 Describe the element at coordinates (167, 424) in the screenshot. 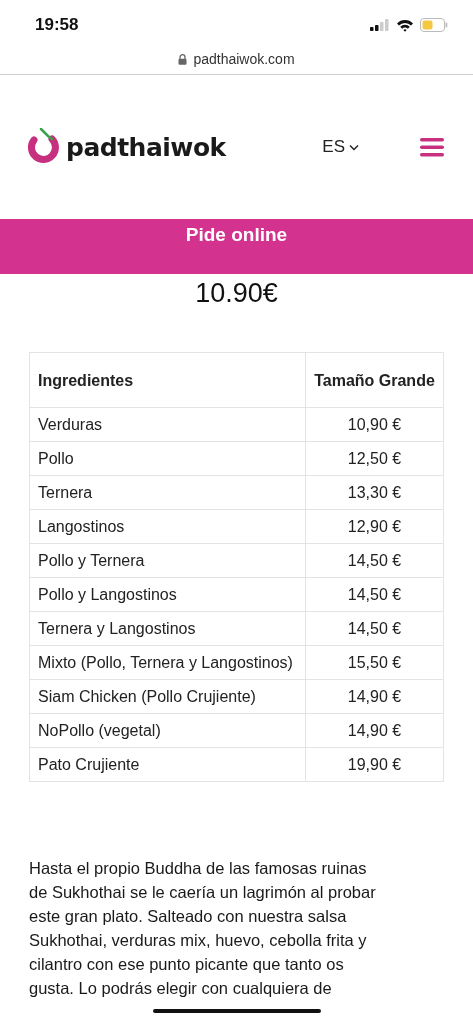

I see `table-cell: Verduras` at that location.